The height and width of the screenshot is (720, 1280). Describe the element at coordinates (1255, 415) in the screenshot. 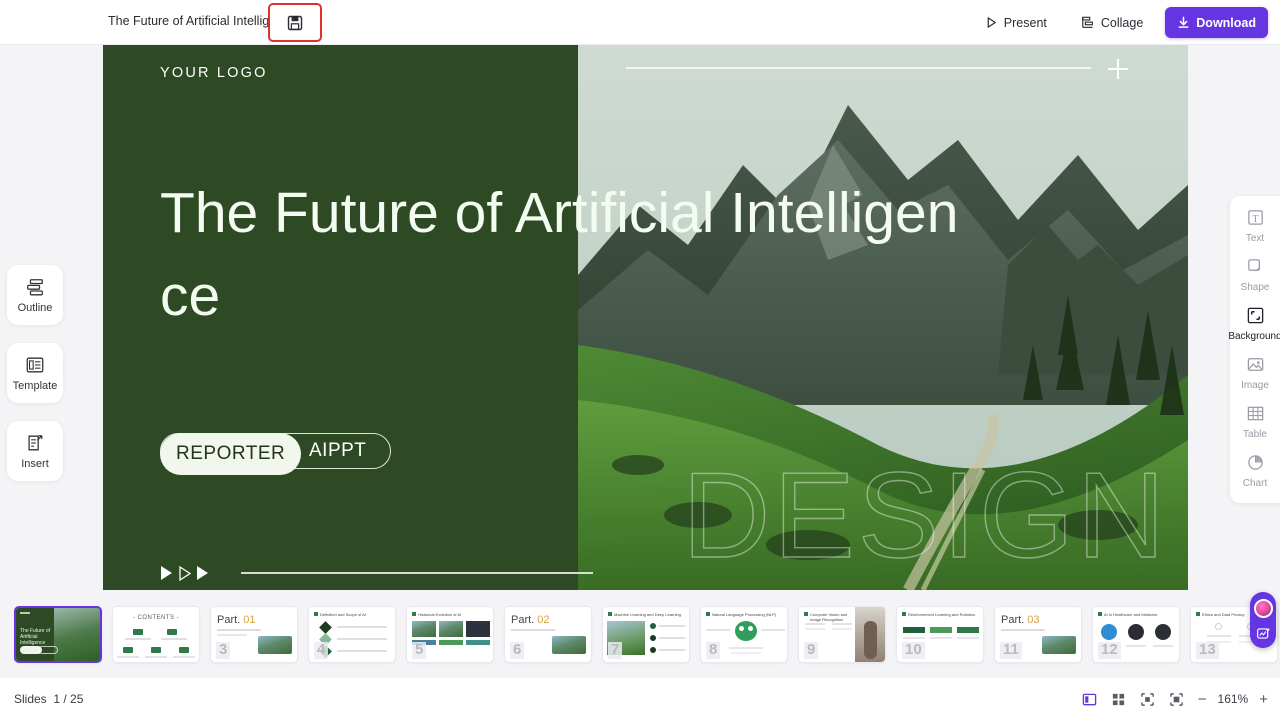

I see `table-icon` at that location.